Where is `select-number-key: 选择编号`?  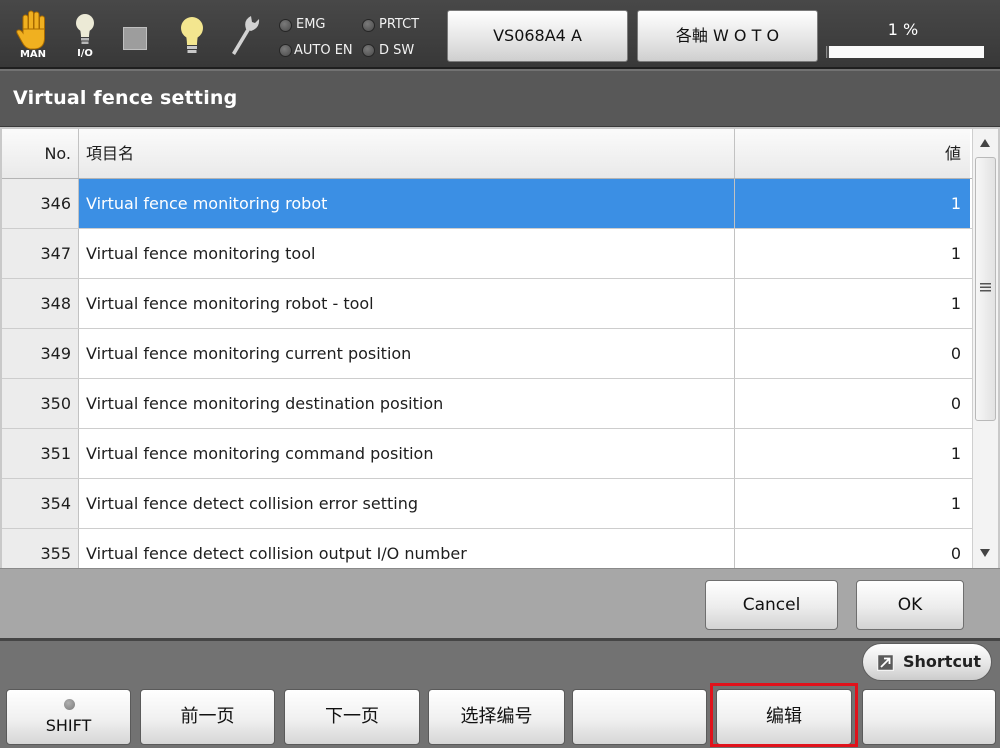
select-number-key: 选择编号 is located at coordinates (496, 717).